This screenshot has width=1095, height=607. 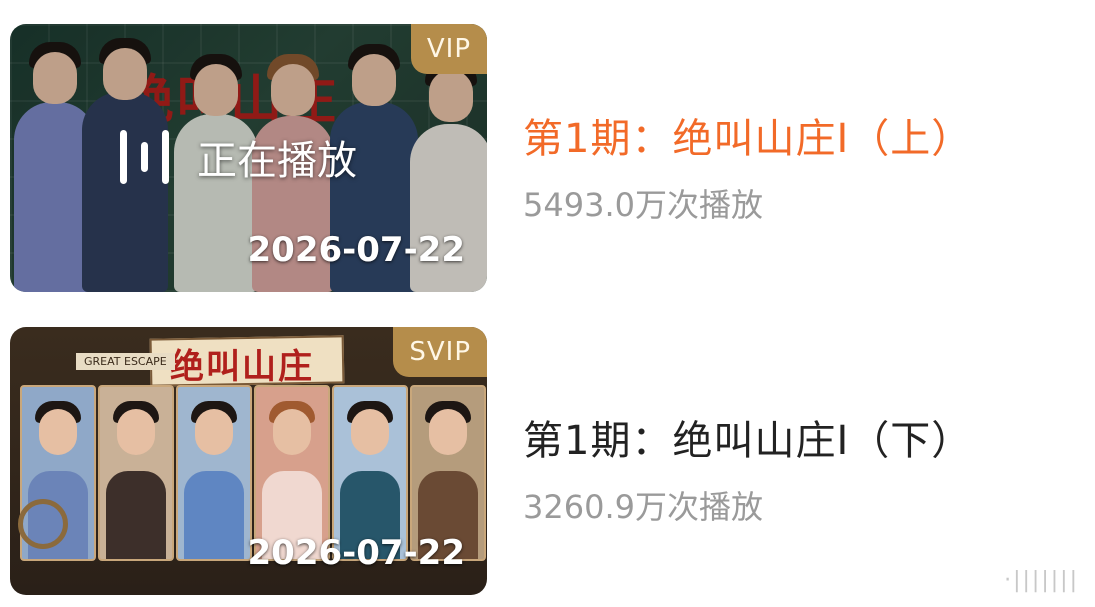 I want to click on play-count: 3260.9万次播放, so click(x=643, y=507).